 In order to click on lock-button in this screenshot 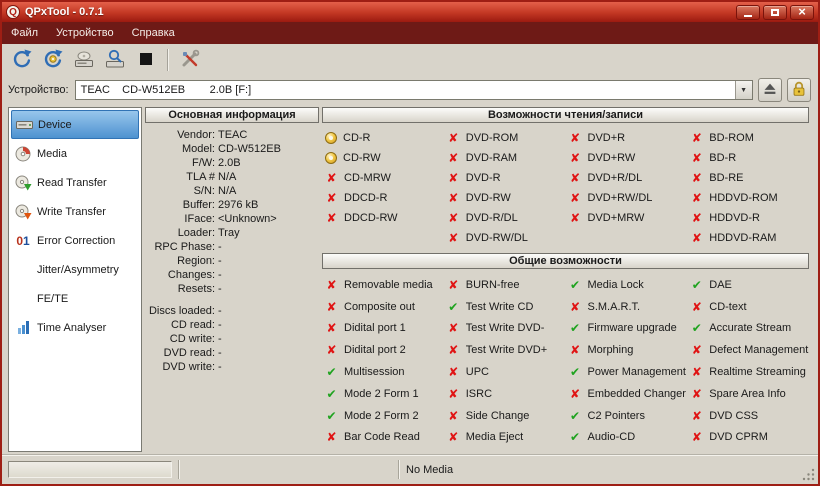, I will do `click(798, 90)`.